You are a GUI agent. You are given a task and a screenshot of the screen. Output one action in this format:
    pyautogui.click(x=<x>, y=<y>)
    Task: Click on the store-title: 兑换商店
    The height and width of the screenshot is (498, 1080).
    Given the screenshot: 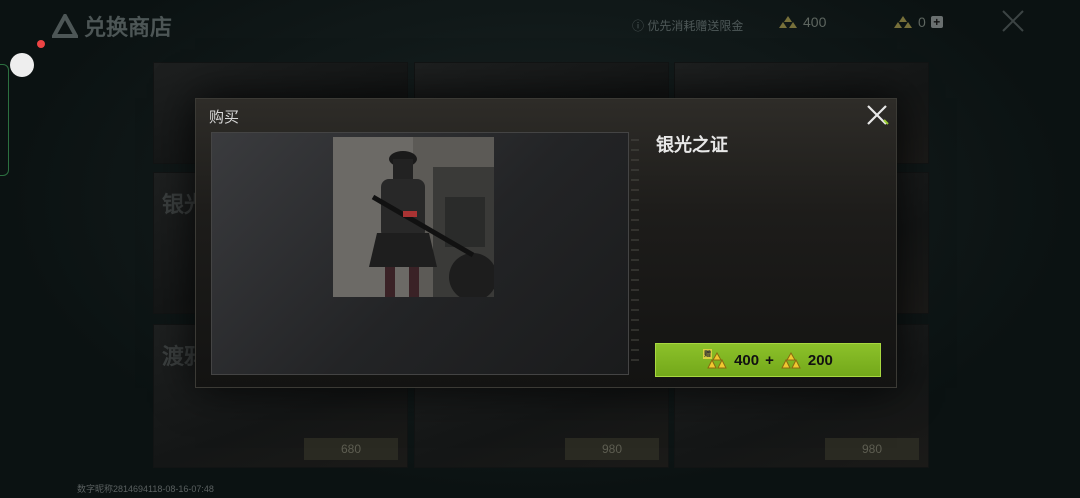 What is the action you would take?
    pyautogui.click(x=128, y=27)
    